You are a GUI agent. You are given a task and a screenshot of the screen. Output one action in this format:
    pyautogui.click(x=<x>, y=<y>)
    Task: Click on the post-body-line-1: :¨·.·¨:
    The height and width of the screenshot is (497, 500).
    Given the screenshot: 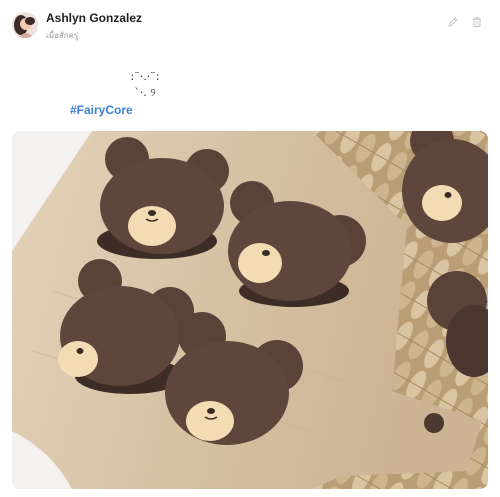 What is the action you would take?
    pyautogui.click(x=145, y=76)
    